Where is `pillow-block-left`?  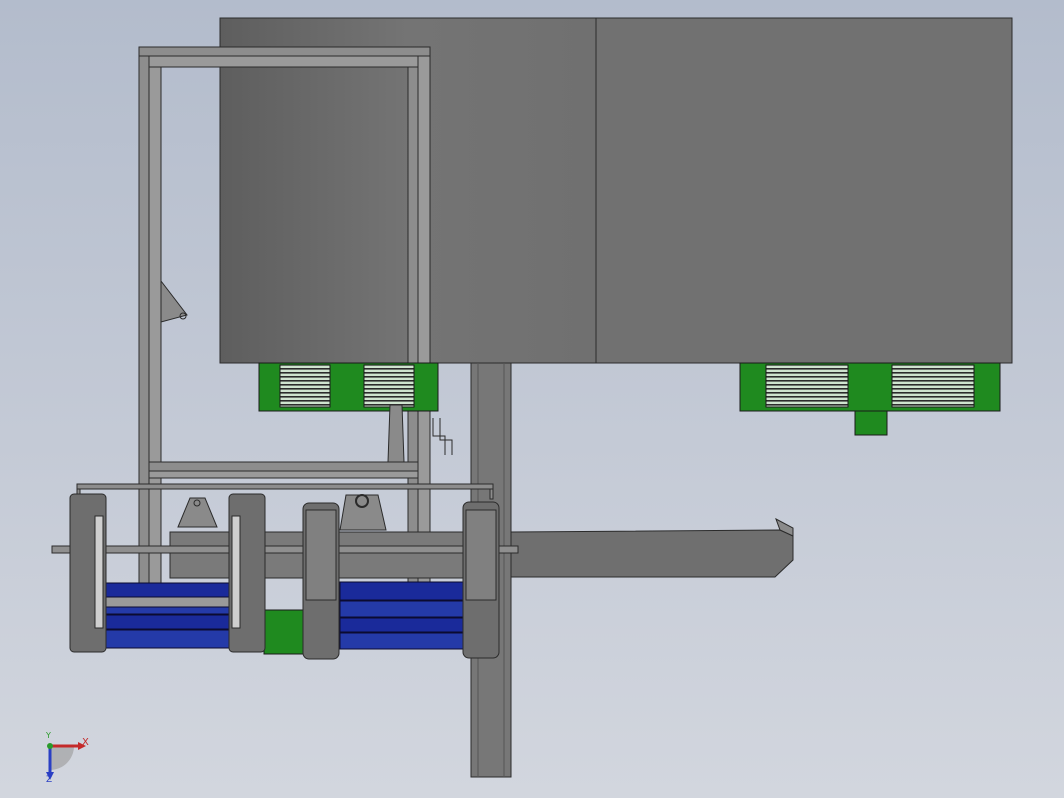 pillow-block-left is located at coordinates (197, 512).